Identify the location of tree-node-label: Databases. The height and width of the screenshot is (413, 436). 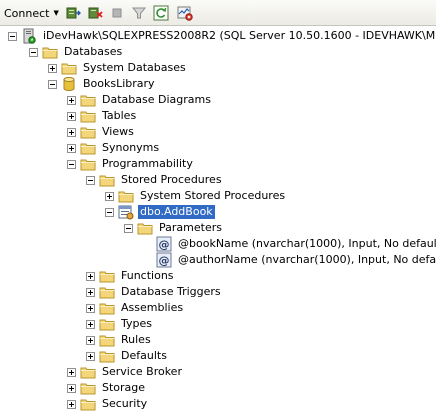
(93, 51).